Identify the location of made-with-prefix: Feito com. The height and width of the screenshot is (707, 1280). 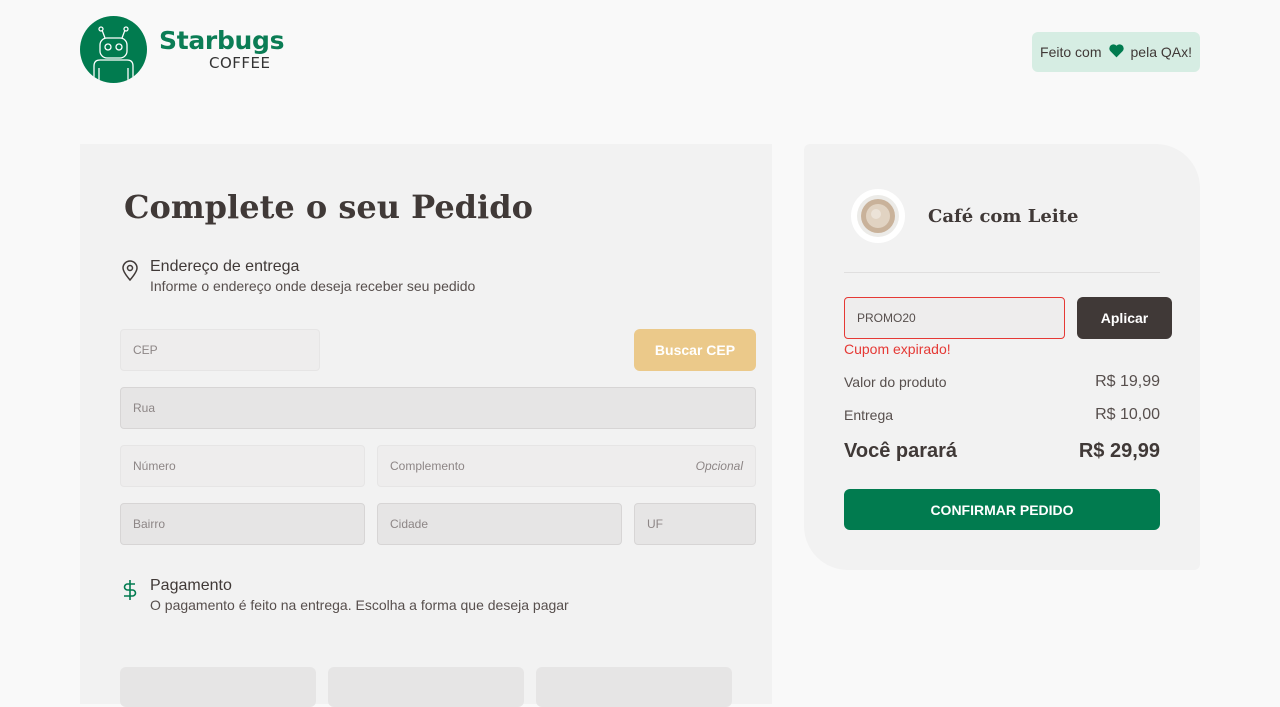
(1071, 52).